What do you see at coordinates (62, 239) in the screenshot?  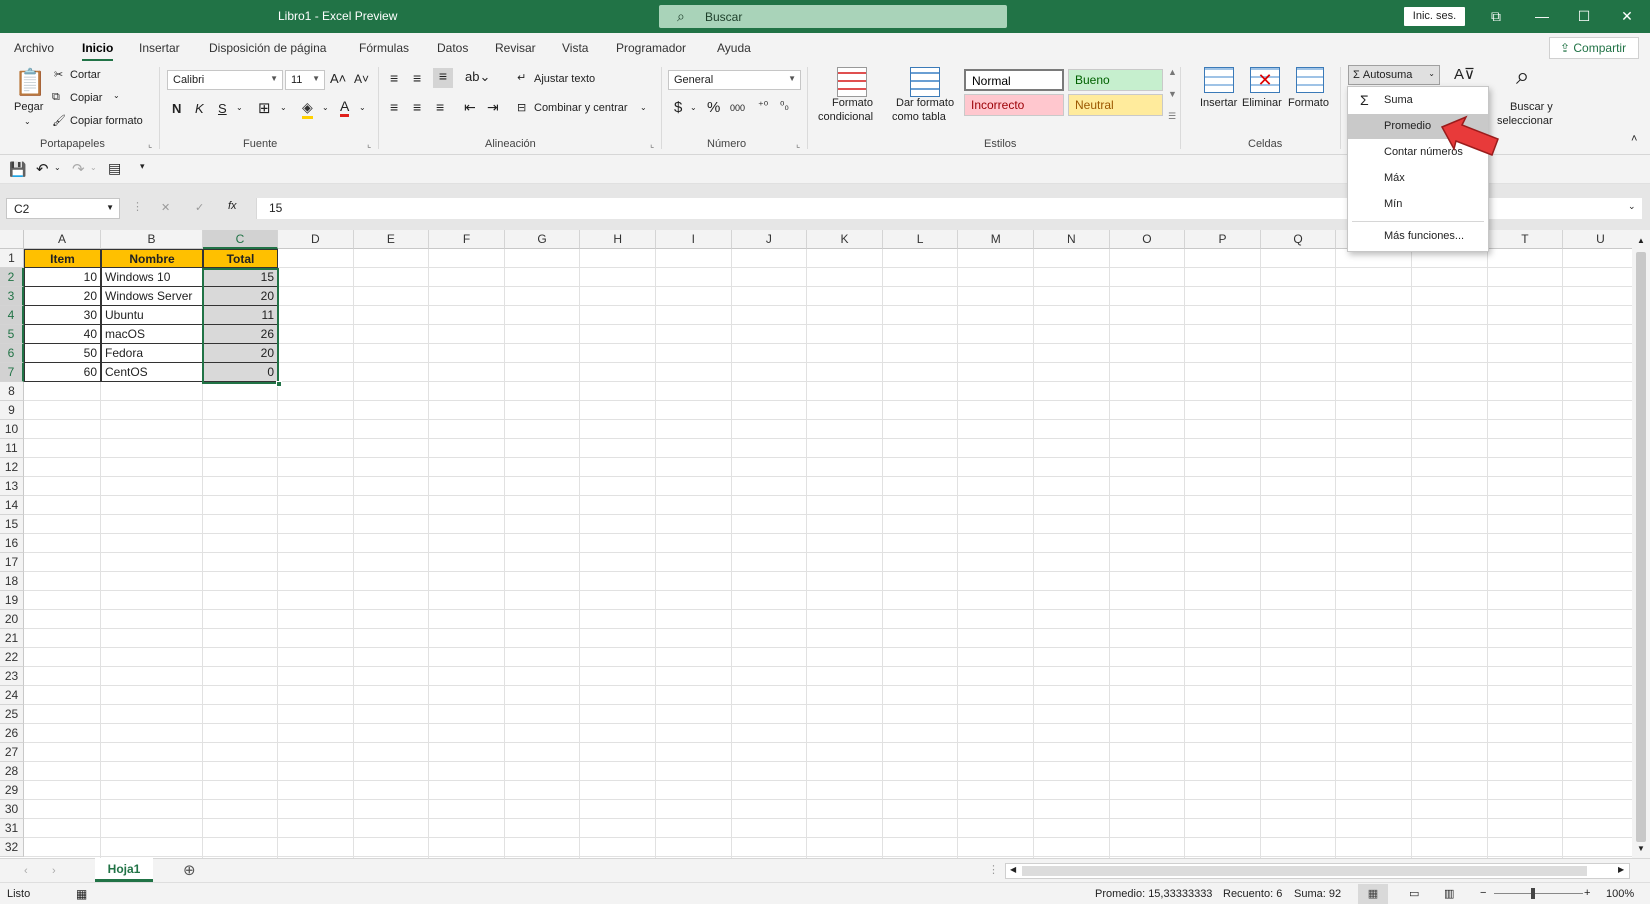 I see `column-header-A: A` at bounding box center [62, 239].